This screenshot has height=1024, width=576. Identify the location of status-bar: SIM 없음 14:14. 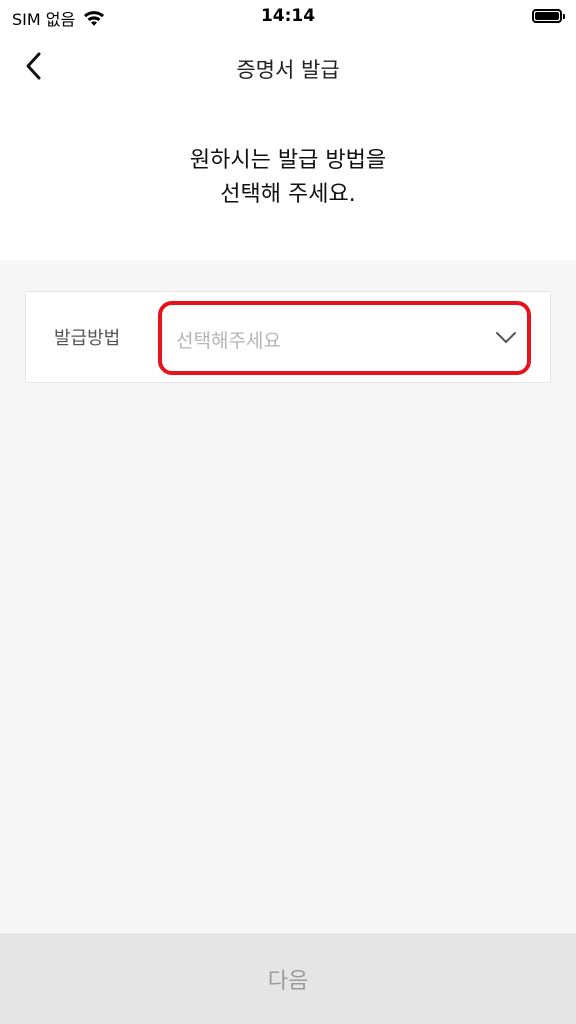
(288, 17).